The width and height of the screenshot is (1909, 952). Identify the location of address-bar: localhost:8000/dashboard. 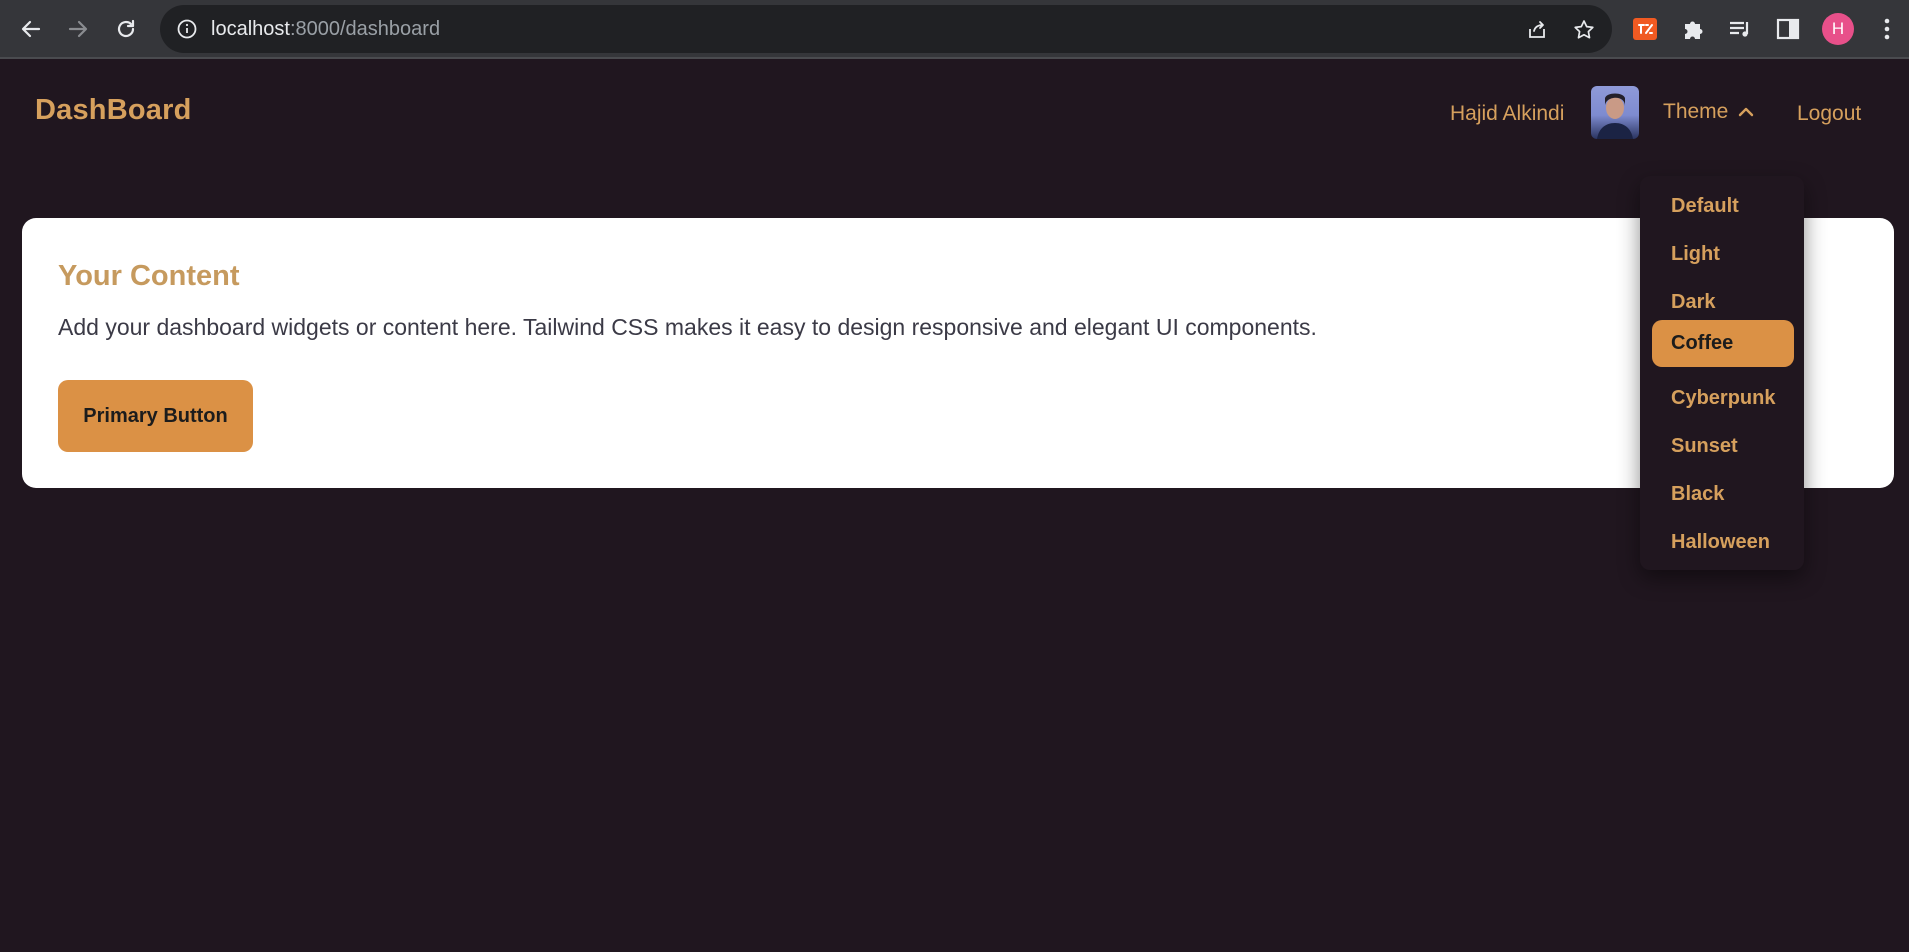
(886, 29).